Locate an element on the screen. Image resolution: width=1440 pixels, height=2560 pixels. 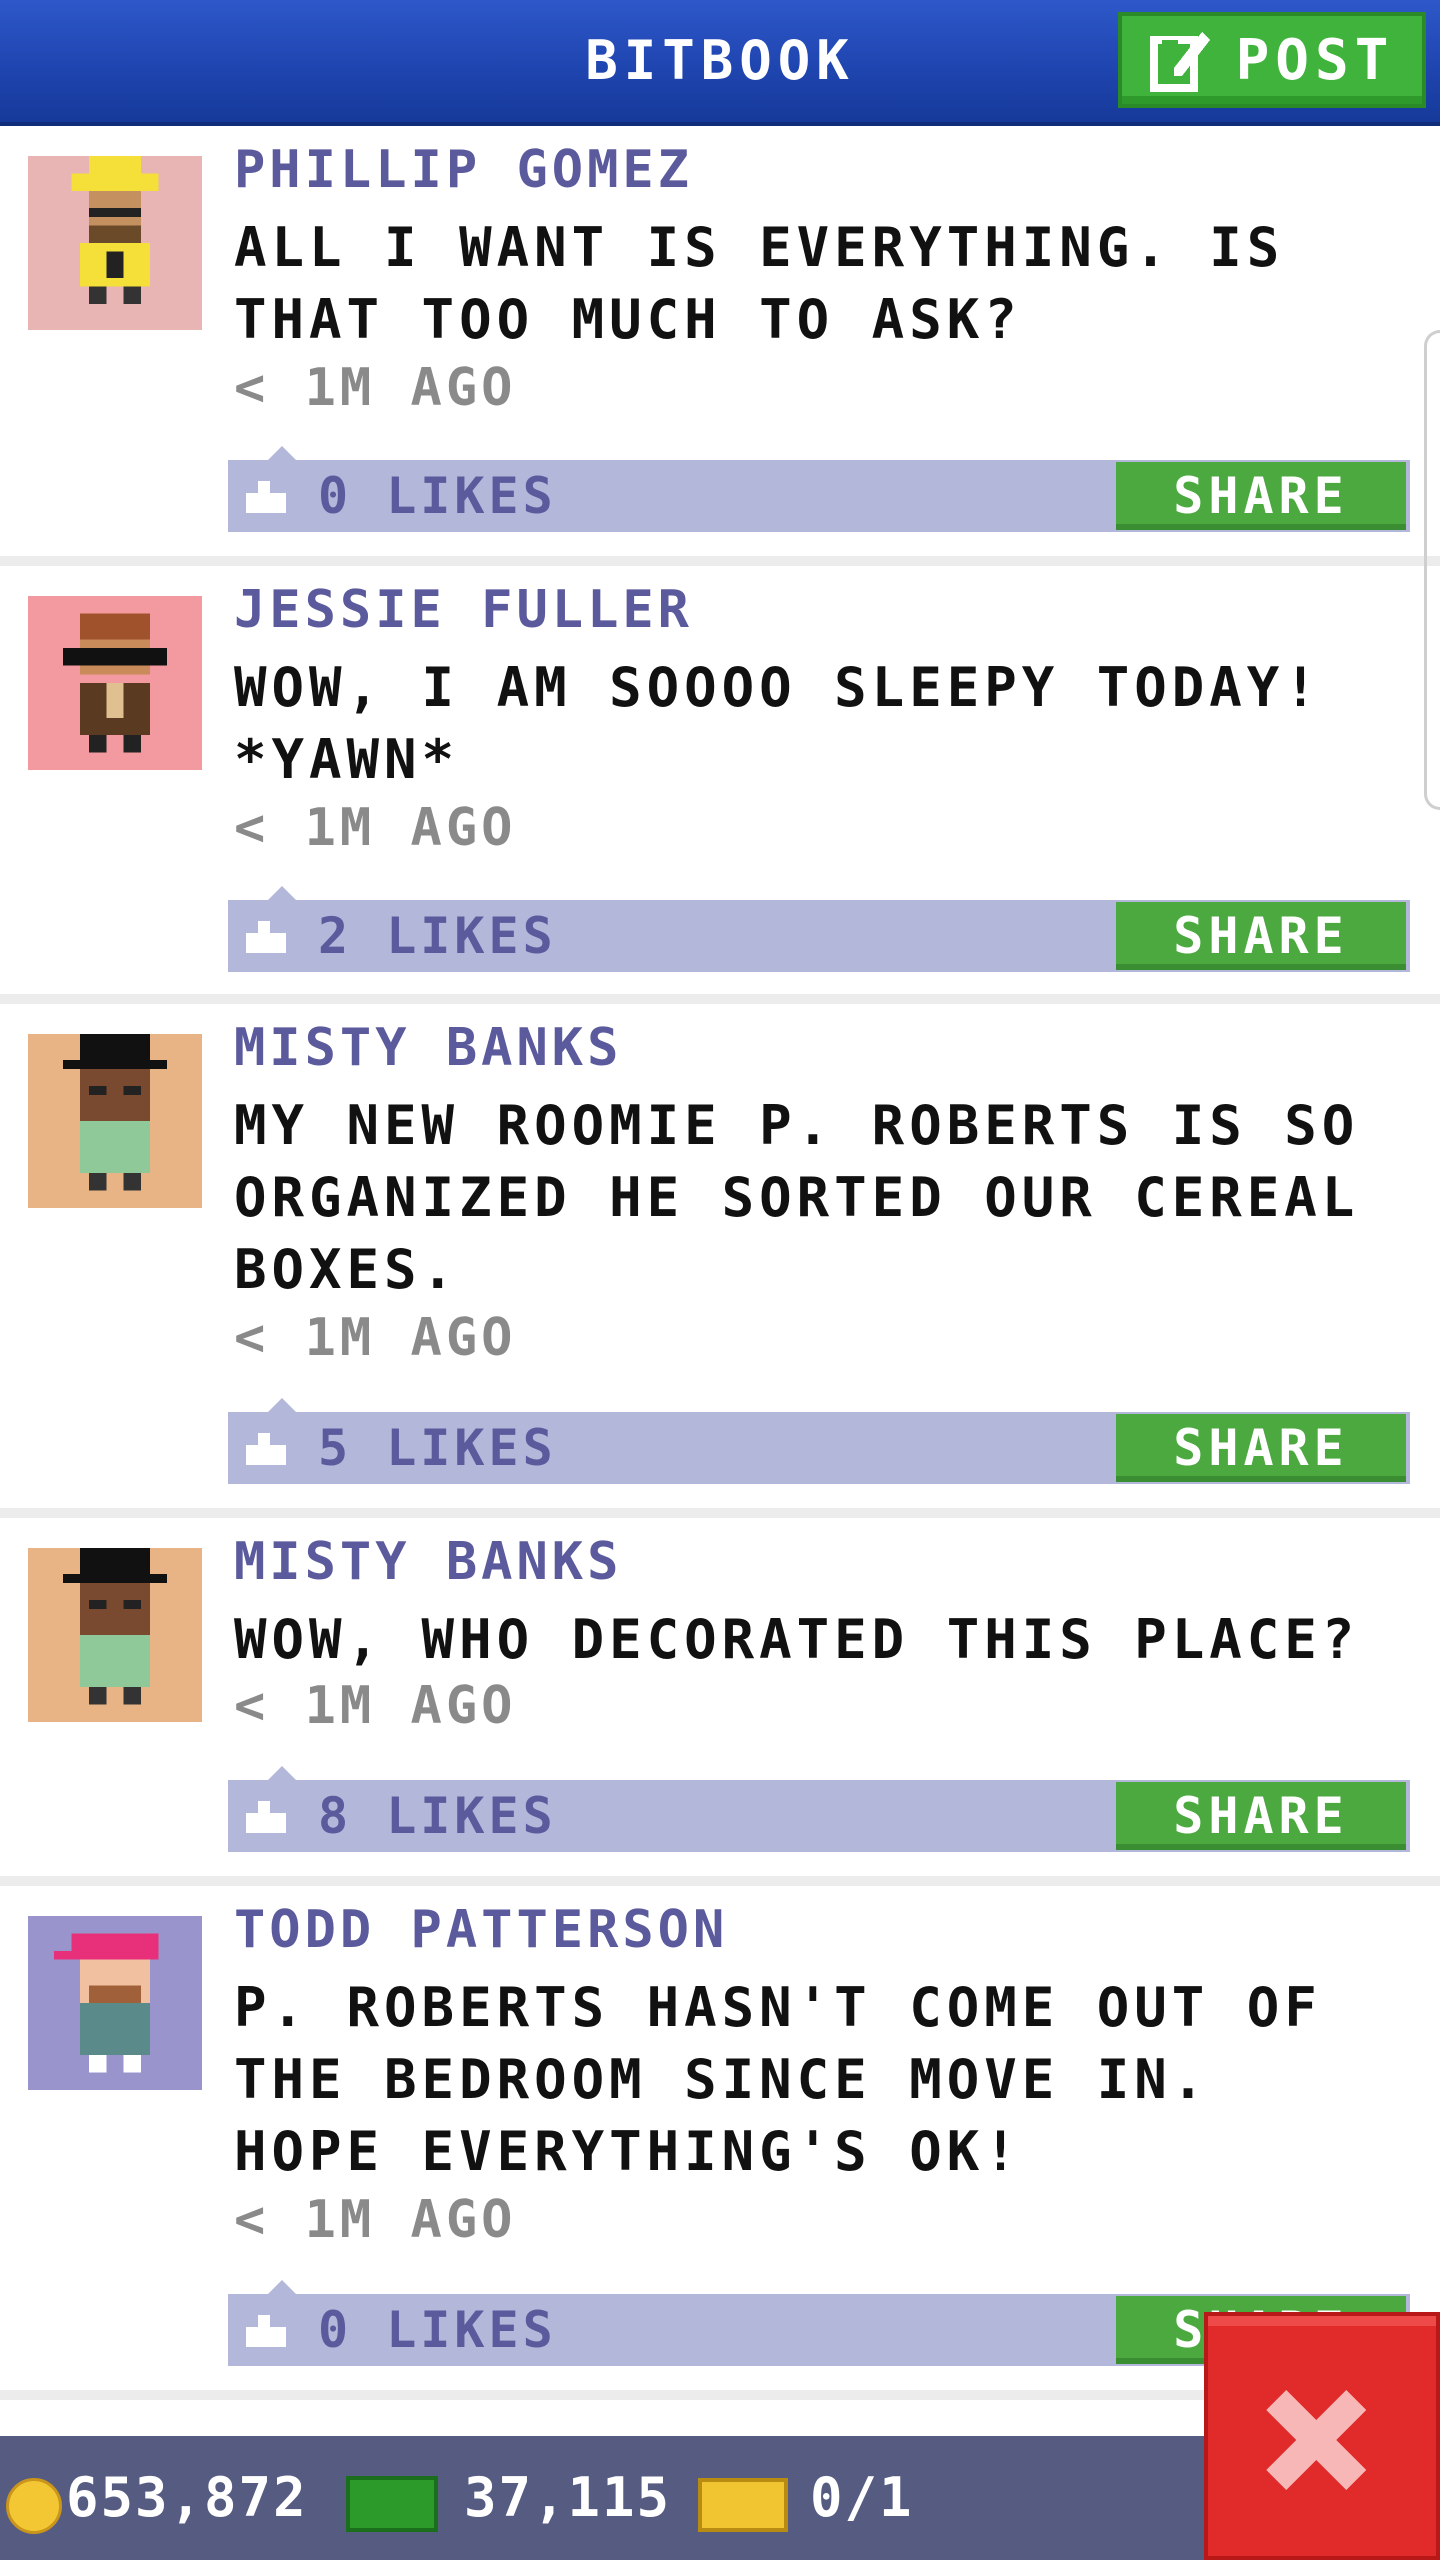
cash-icon is located at coordinates (392, 2504).